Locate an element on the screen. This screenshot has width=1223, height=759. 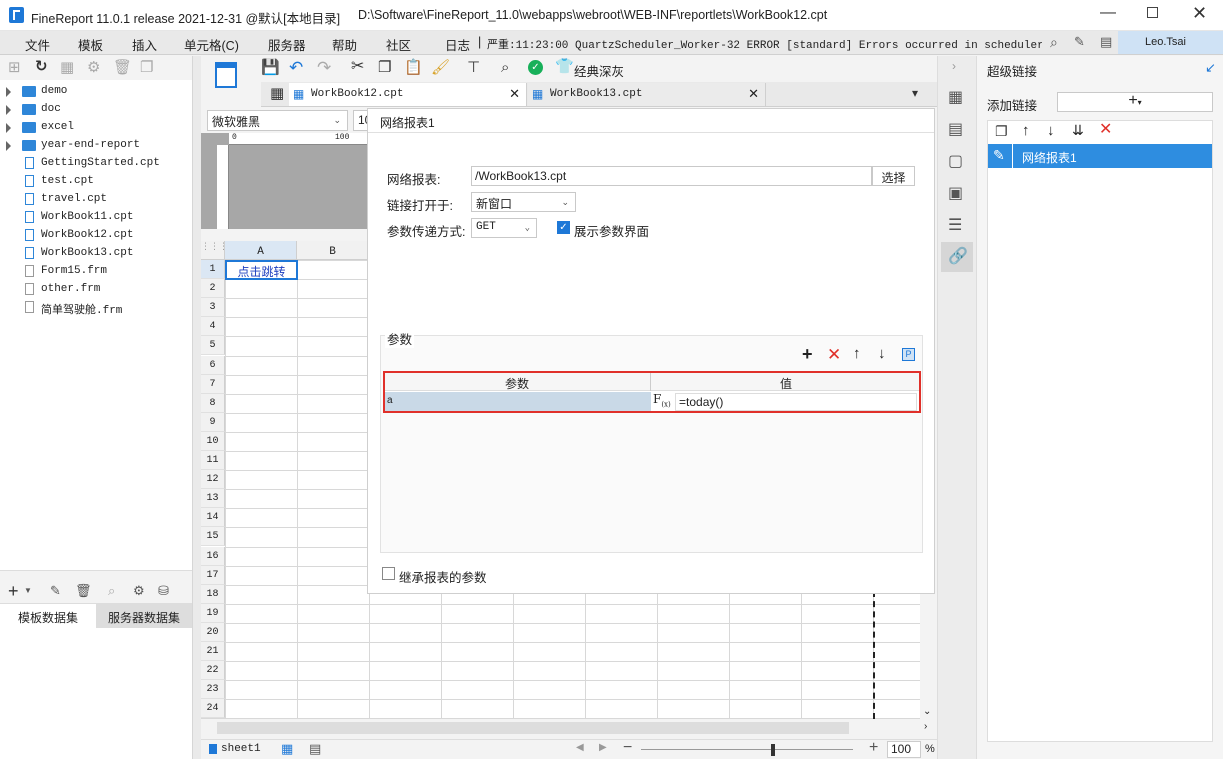
close-tab-icon: ✕ is located at coordinates (514, 94).